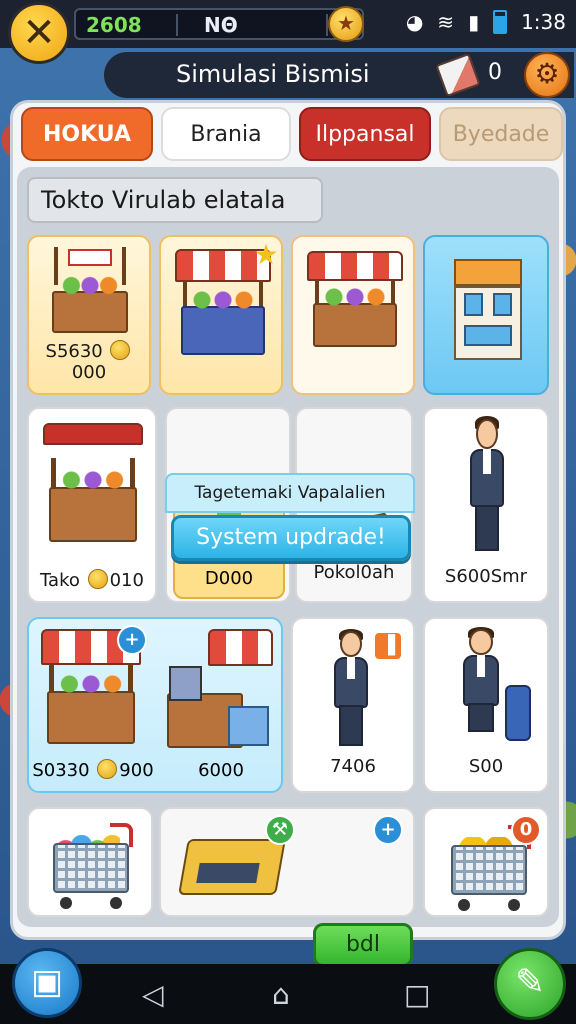 This screenshot has height=1024, width=576. I want to click on page-title: Simulasi Bismisi, so click(273, 74).